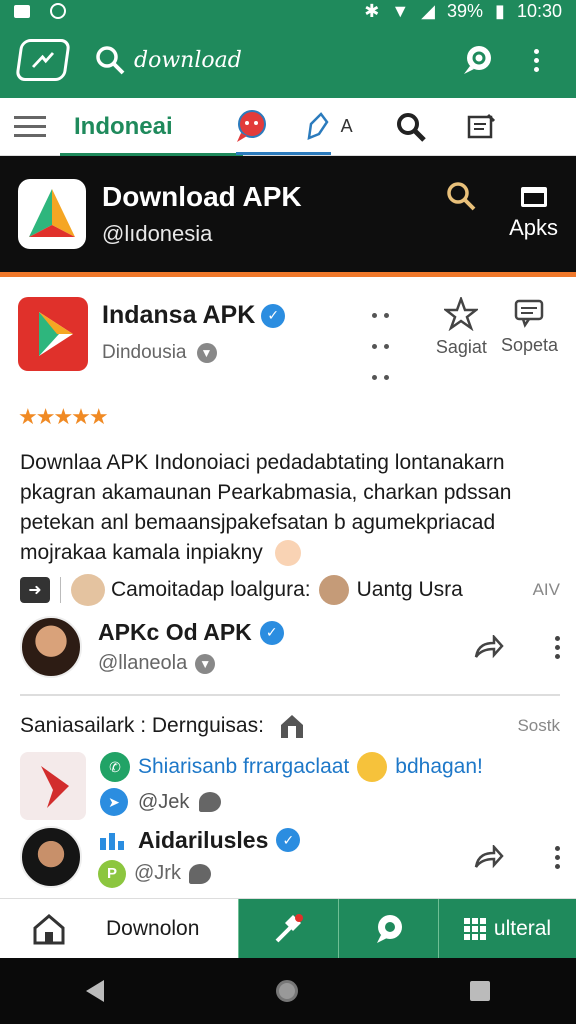 The width and height of the screenshot is (576, 1024). What do you see at coordinates (346, 126) in the screenshot?
I see `tab-a-label: A` at bounding box center [346, 126].